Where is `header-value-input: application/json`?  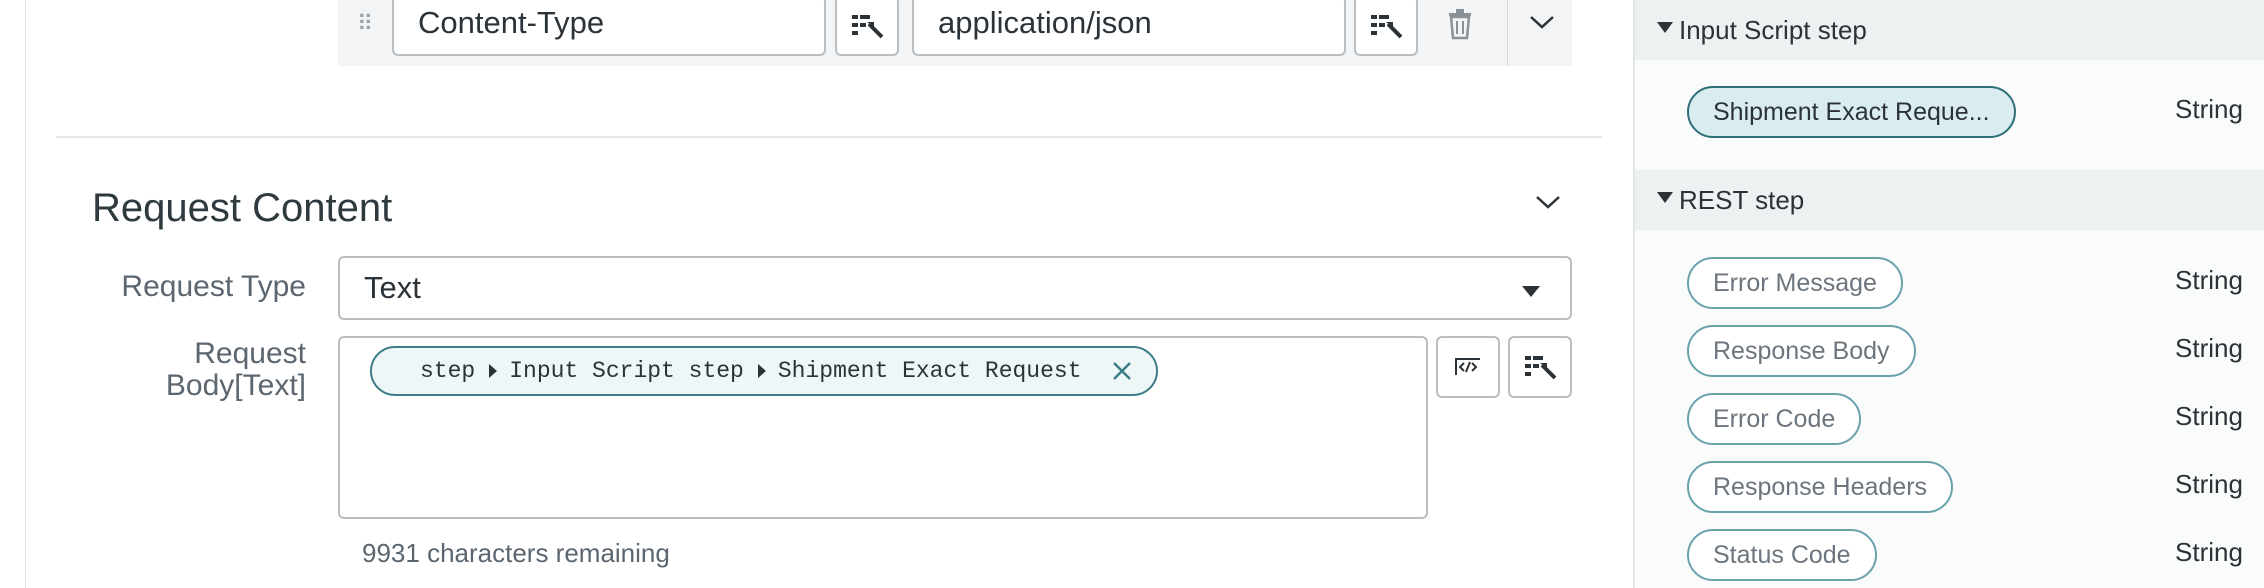 header-value-input: application/json is located at coordinates (1129, 28).